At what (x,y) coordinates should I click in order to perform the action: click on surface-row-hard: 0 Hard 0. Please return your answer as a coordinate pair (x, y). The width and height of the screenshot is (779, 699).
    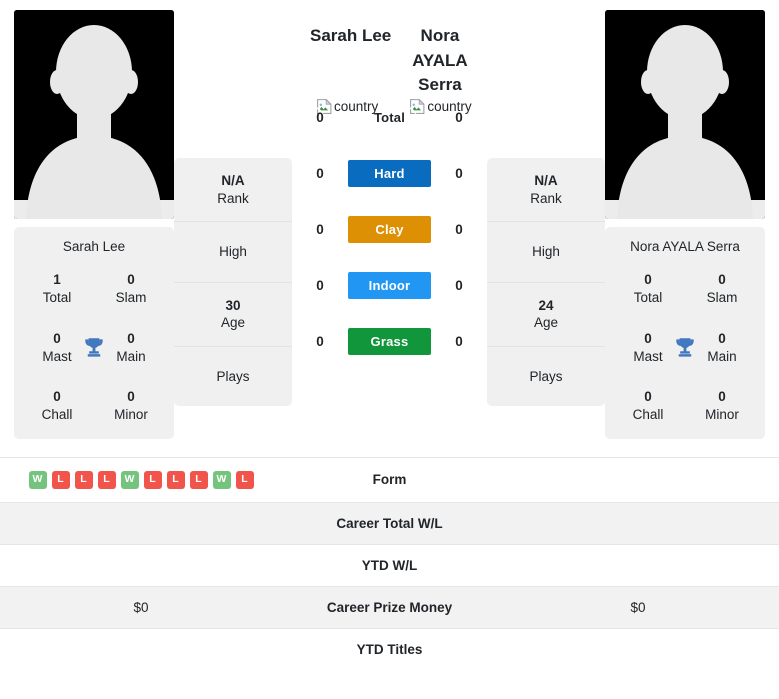
    Looking at the image, I should click on (389, 174).